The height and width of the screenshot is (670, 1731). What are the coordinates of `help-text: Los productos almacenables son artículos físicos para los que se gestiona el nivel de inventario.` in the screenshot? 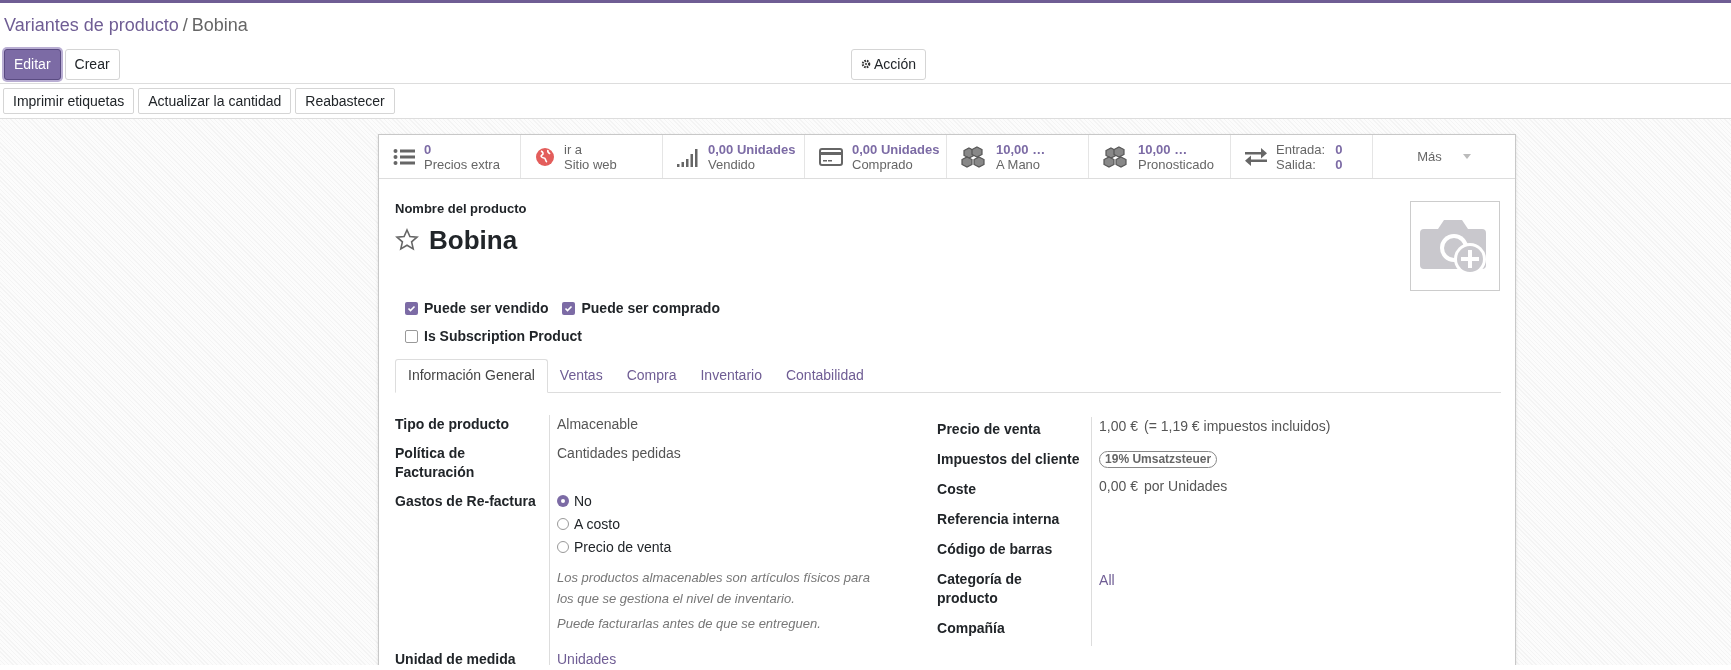 It's located at (714, 588).